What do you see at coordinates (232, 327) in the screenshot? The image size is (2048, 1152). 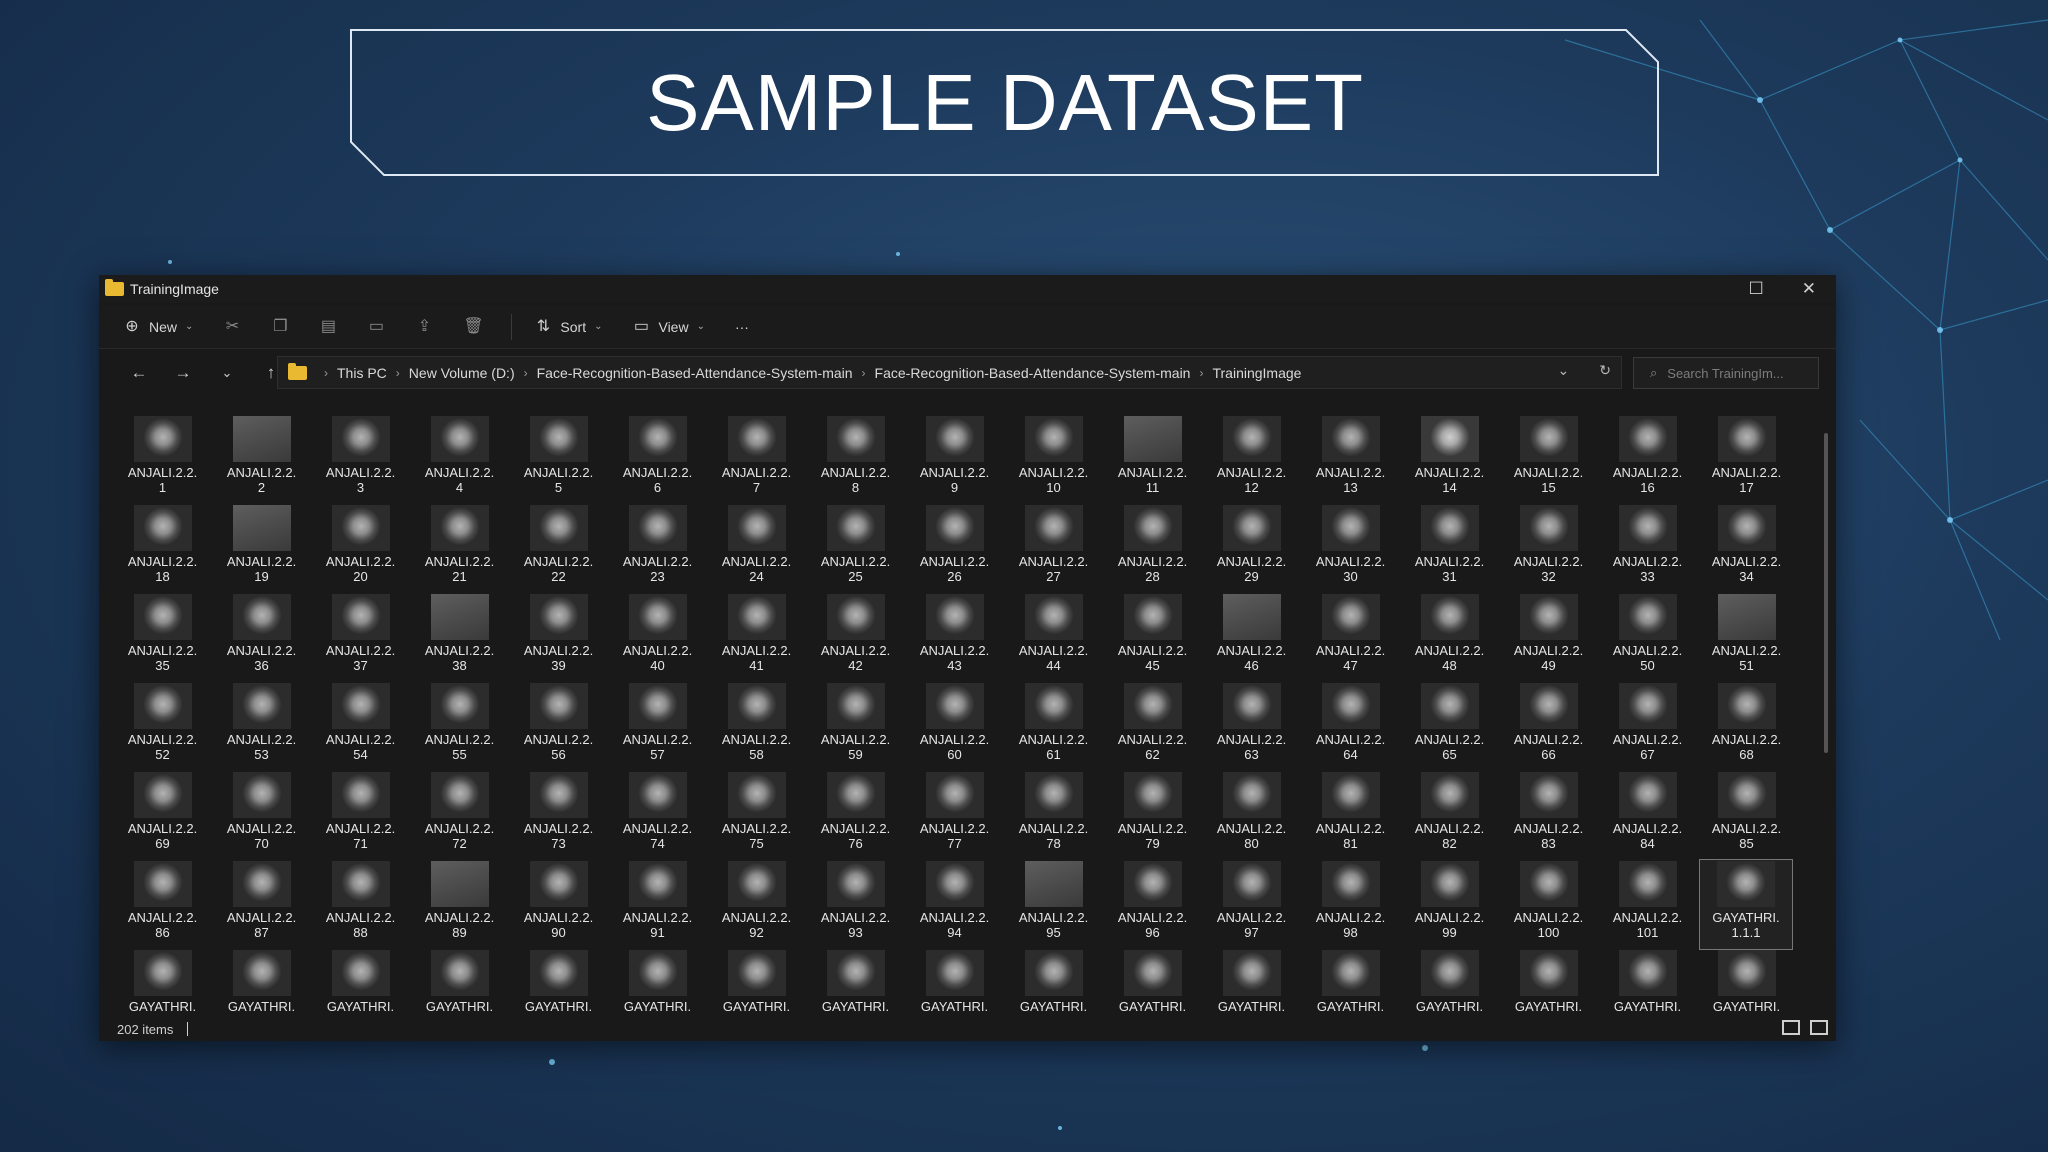 I see `cut-button: ✂` at bounding box center [232, 327].